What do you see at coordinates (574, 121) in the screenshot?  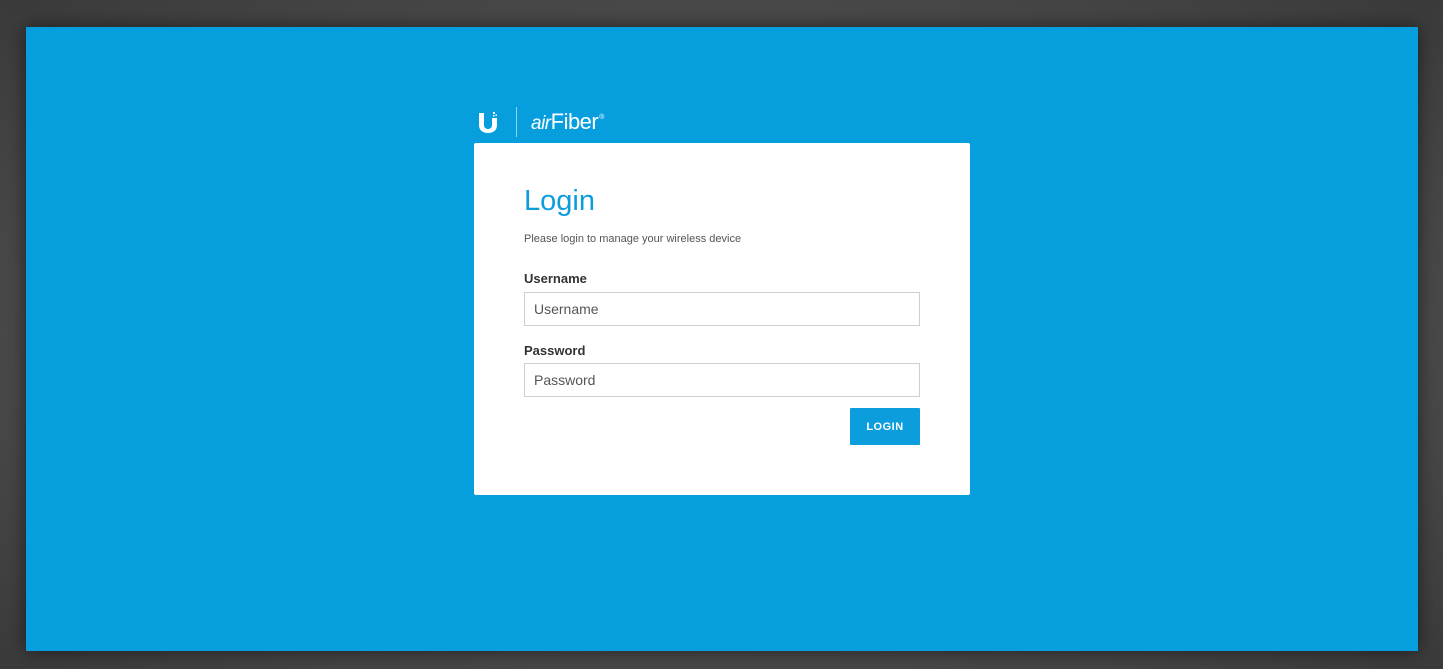 I see `product-logo-suffix: Fiber` at bounding box center [574, 121].